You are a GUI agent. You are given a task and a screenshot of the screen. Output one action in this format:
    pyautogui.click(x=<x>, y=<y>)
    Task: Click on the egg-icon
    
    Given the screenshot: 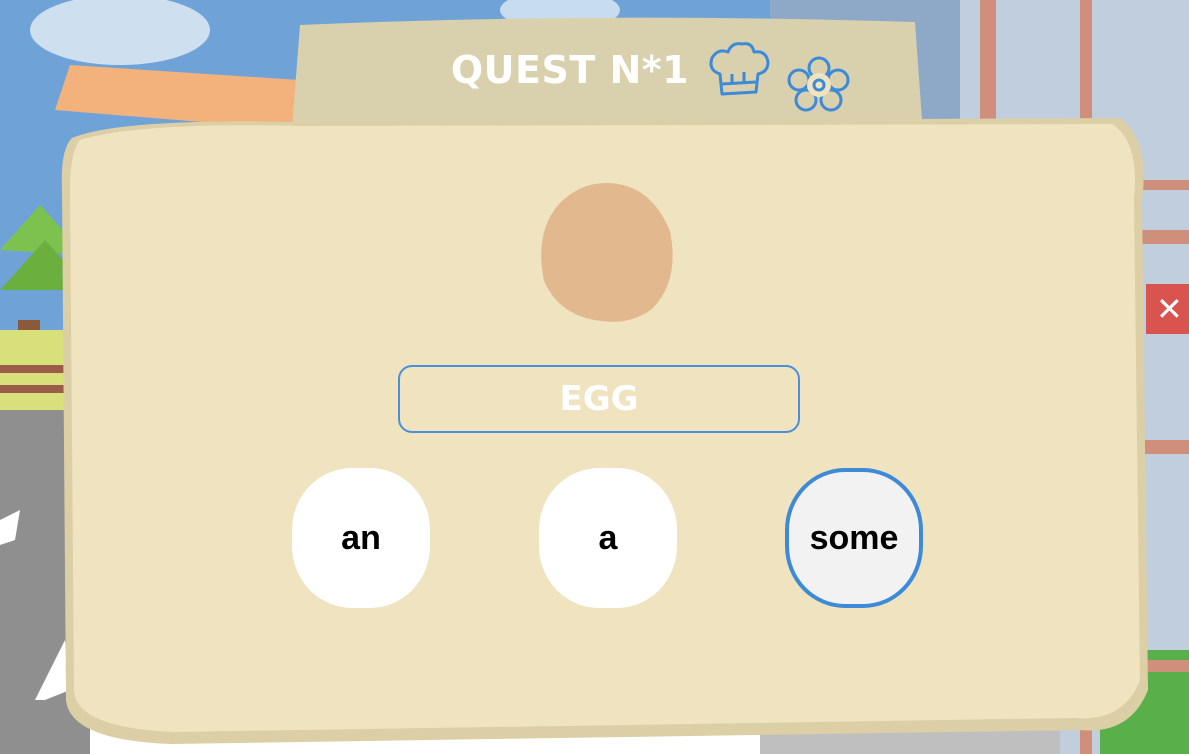 What is the action you would take?
    pyautogui.click(x=607, y=252)
    